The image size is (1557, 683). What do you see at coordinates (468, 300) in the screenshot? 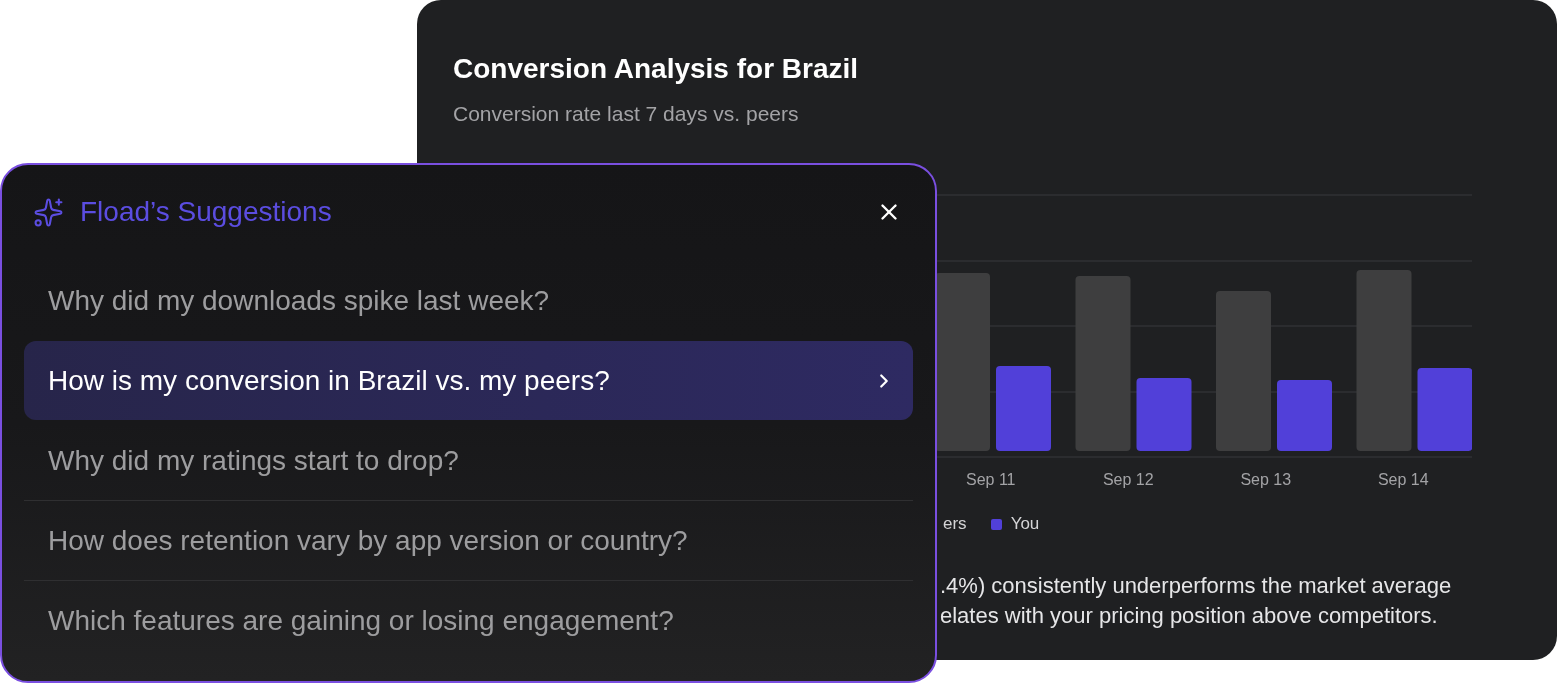
I see `suggestion-item: Why did my downloads spike last week?` at bounding box center [468, 300].